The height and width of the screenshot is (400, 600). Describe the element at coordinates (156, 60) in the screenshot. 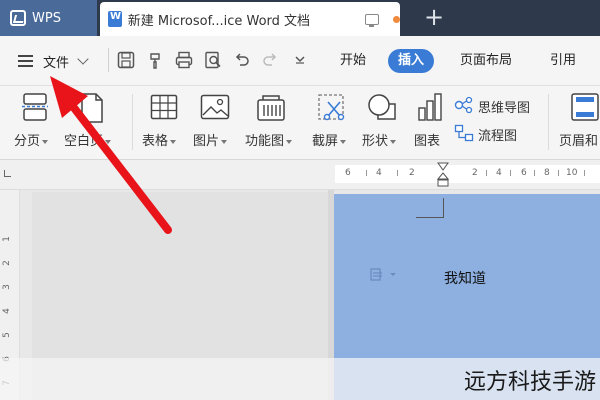

I see `format-painter-icon` at that location.